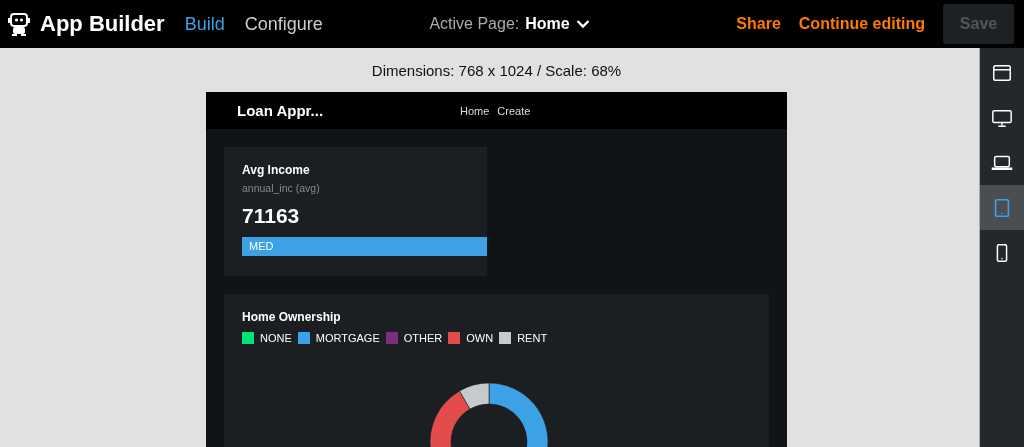 The image size is (1024, 447). What do you see at coordinates (292, 317) in the screenshot?
I see `card-title: Home Ownership` at bounding box center [292, 317].